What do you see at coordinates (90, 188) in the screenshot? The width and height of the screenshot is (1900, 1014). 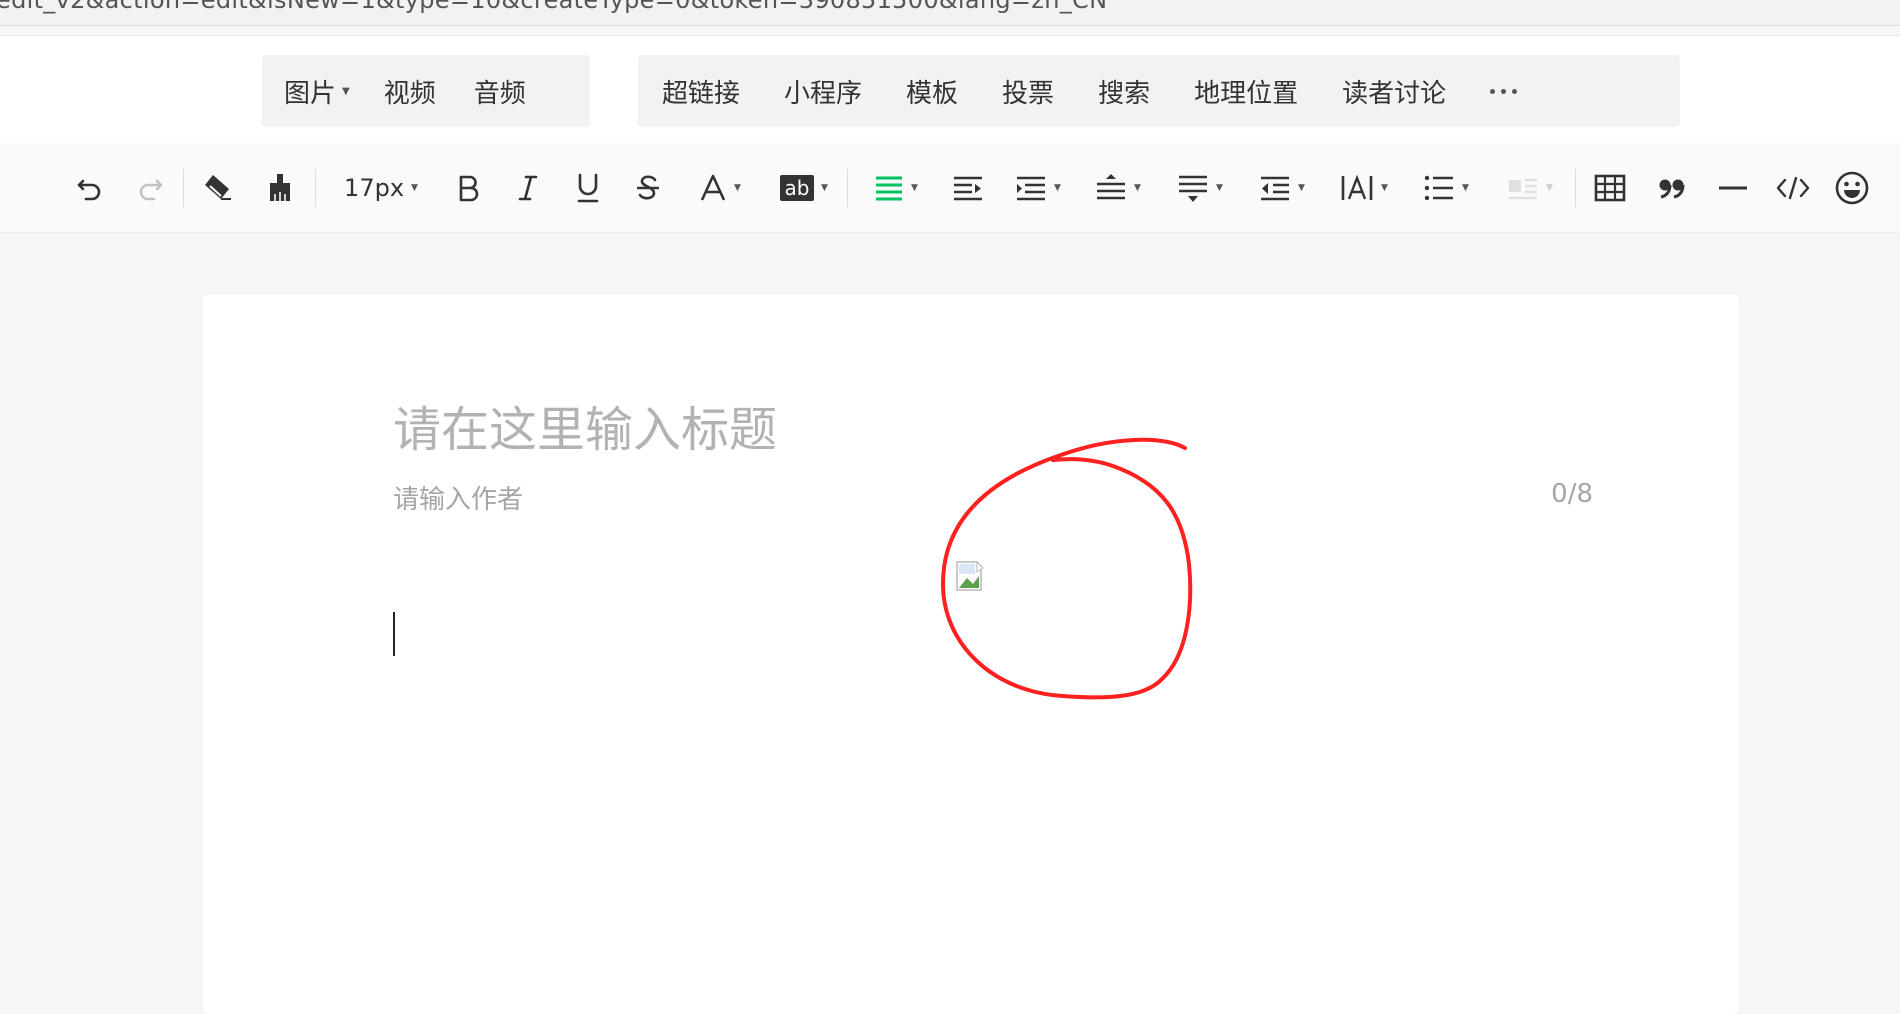 I see `undo-icon` at bounding box center [90, 188].